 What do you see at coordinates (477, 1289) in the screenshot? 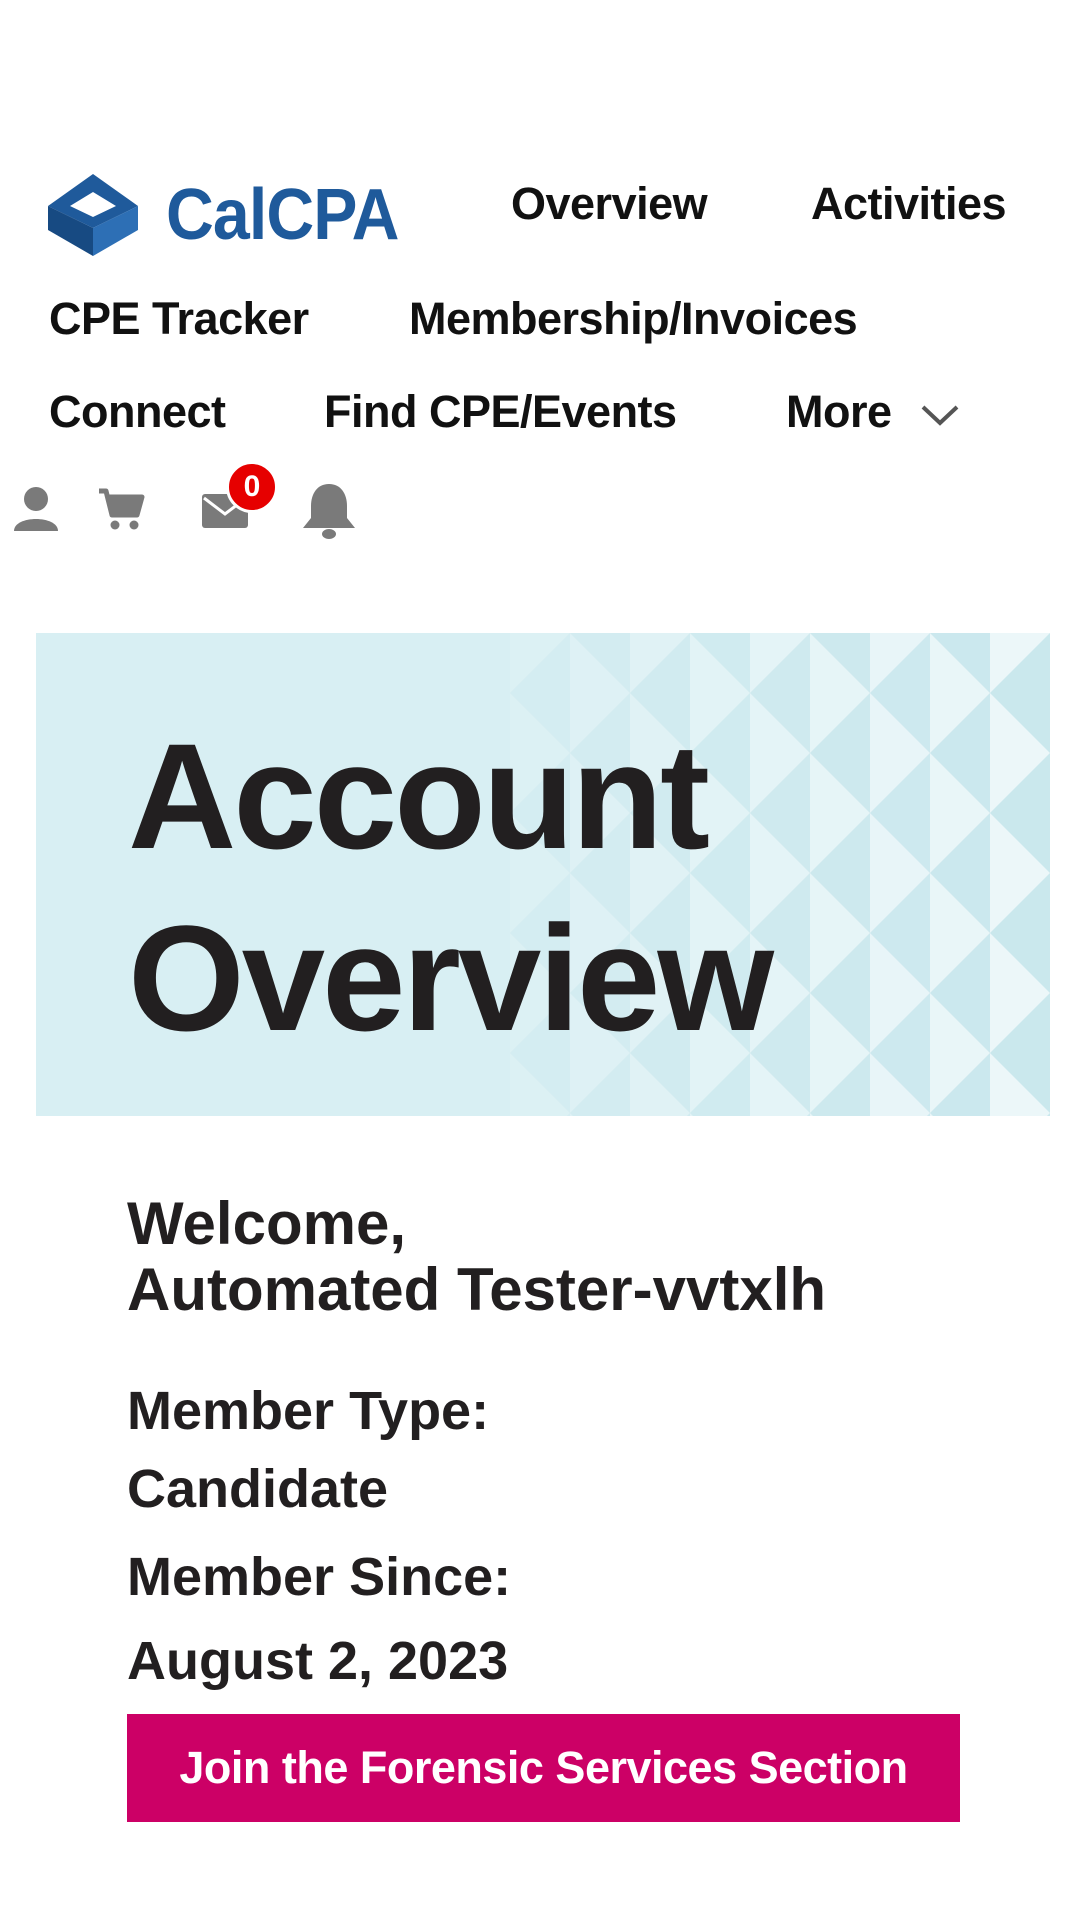
I see `welcome-user-name: Automated Tester-vvtxlh` at bounding box center [477, 1289].